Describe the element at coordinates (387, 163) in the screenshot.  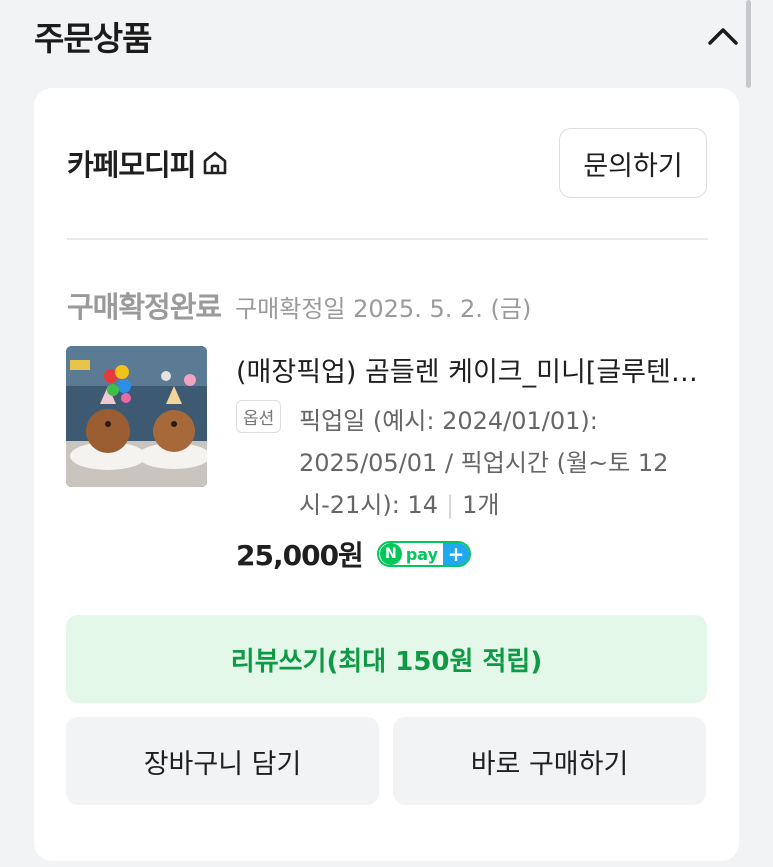
I see `seller-row: 카페모디피 문의하기` at that location.